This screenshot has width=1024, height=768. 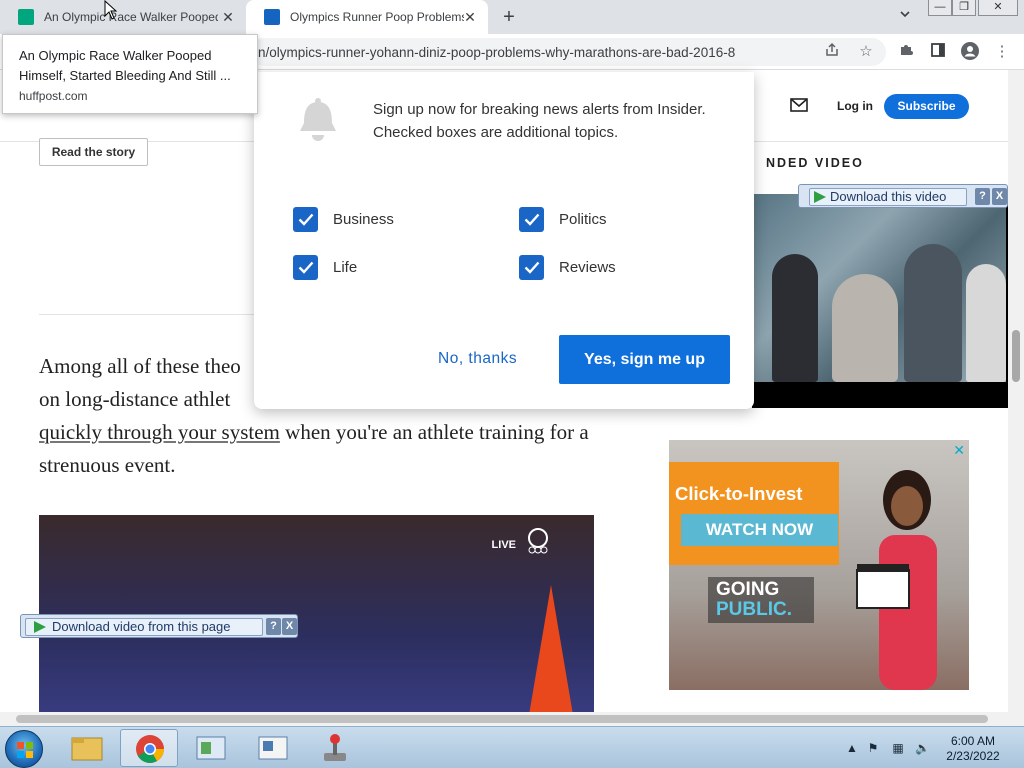 I want to click on system-clock: 6:00 AM 2/23/2022, so click(x=973, y=749).